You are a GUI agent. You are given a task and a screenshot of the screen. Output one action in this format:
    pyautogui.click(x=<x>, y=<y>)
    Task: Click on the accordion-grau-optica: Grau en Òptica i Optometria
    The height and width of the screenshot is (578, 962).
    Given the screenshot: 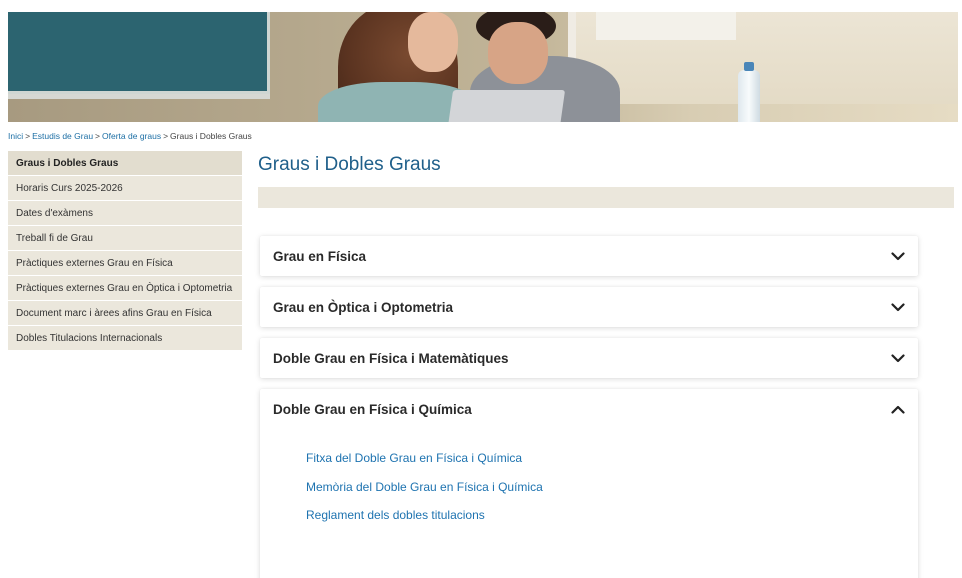 What is the action you would take?
    pyautogui.click(x=589, y=307)
    